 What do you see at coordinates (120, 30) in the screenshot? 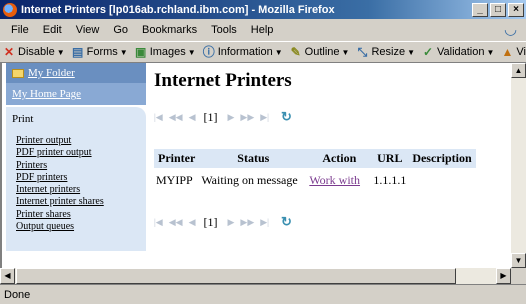
I see `menu-go: Go` at bounding box center [120, 30].